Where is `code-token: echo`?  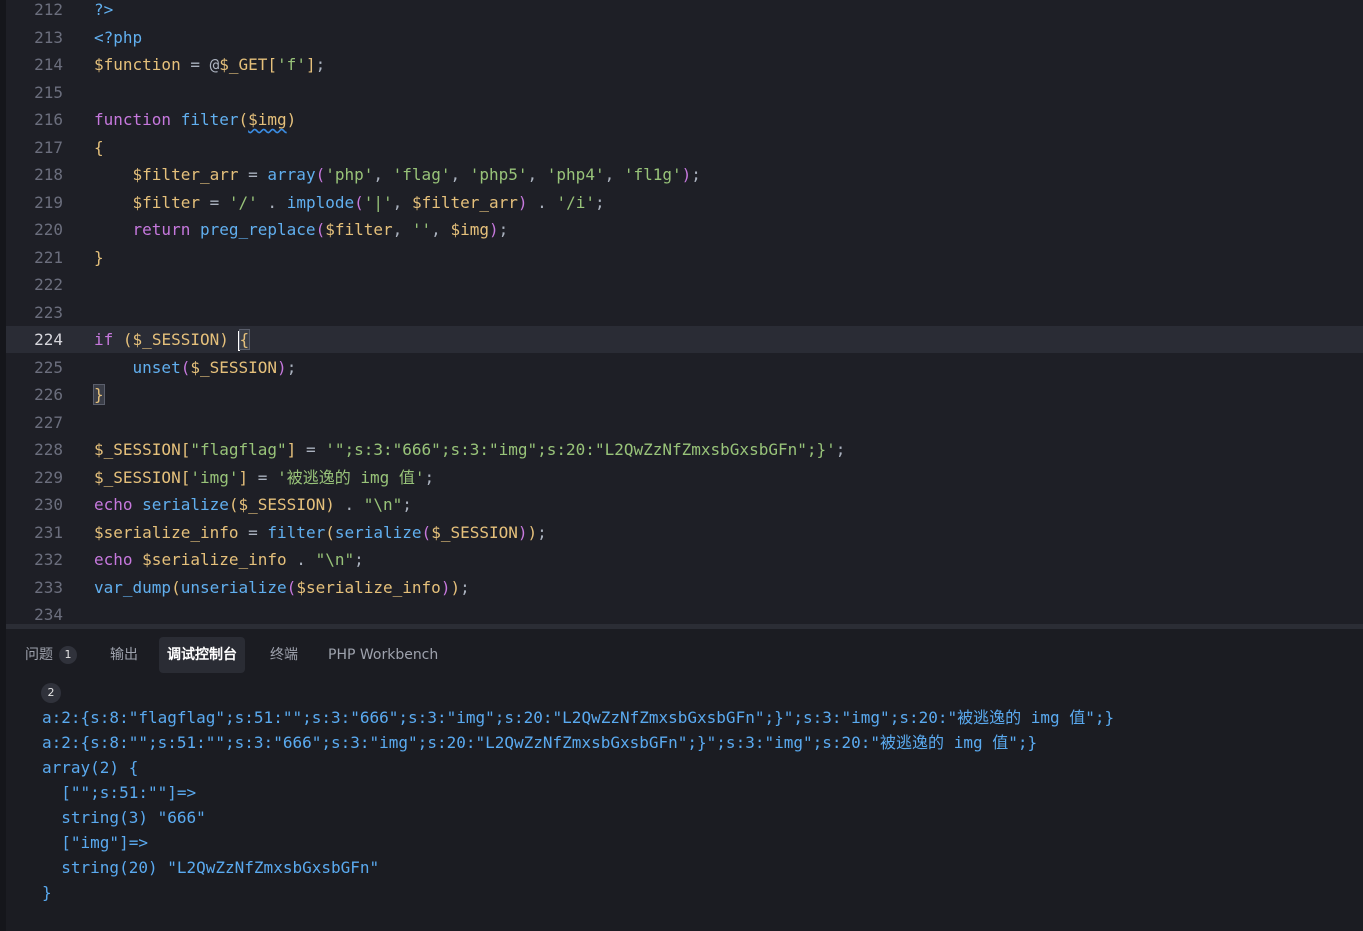
code-token: echo is located at coordinates (118, 504).